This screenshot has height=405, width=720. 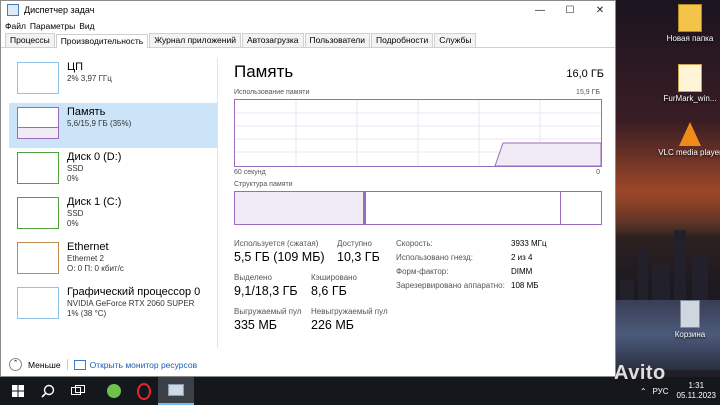 What do you see at coordinates (48, 391) in the screenshot?
I see `search-icon` at bounding box center [48, 391].